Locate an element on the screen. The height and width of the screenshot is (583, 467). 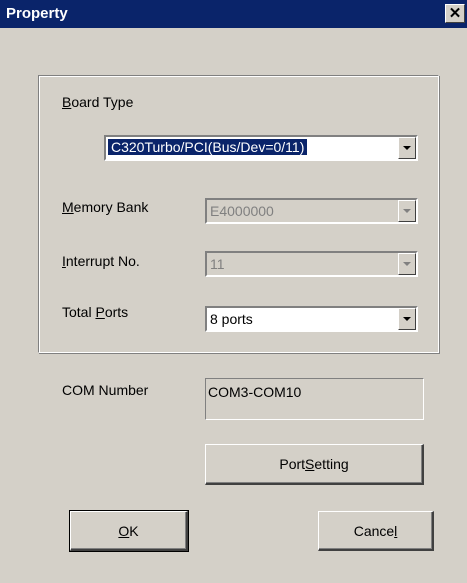
board-type-label: Board Type is located at coordinates (98, 102).